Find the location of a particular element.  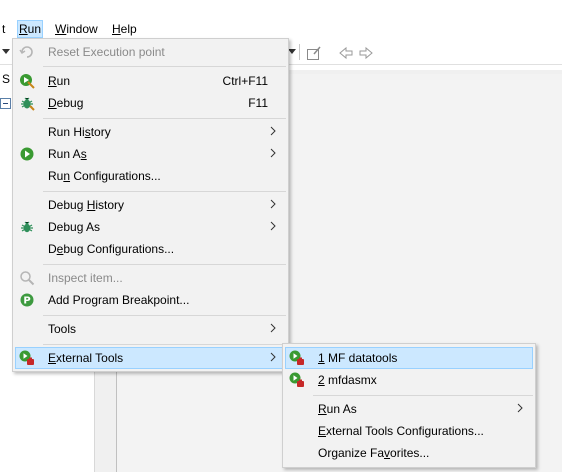

toolbar-separator is located at coordinates (299, 52).